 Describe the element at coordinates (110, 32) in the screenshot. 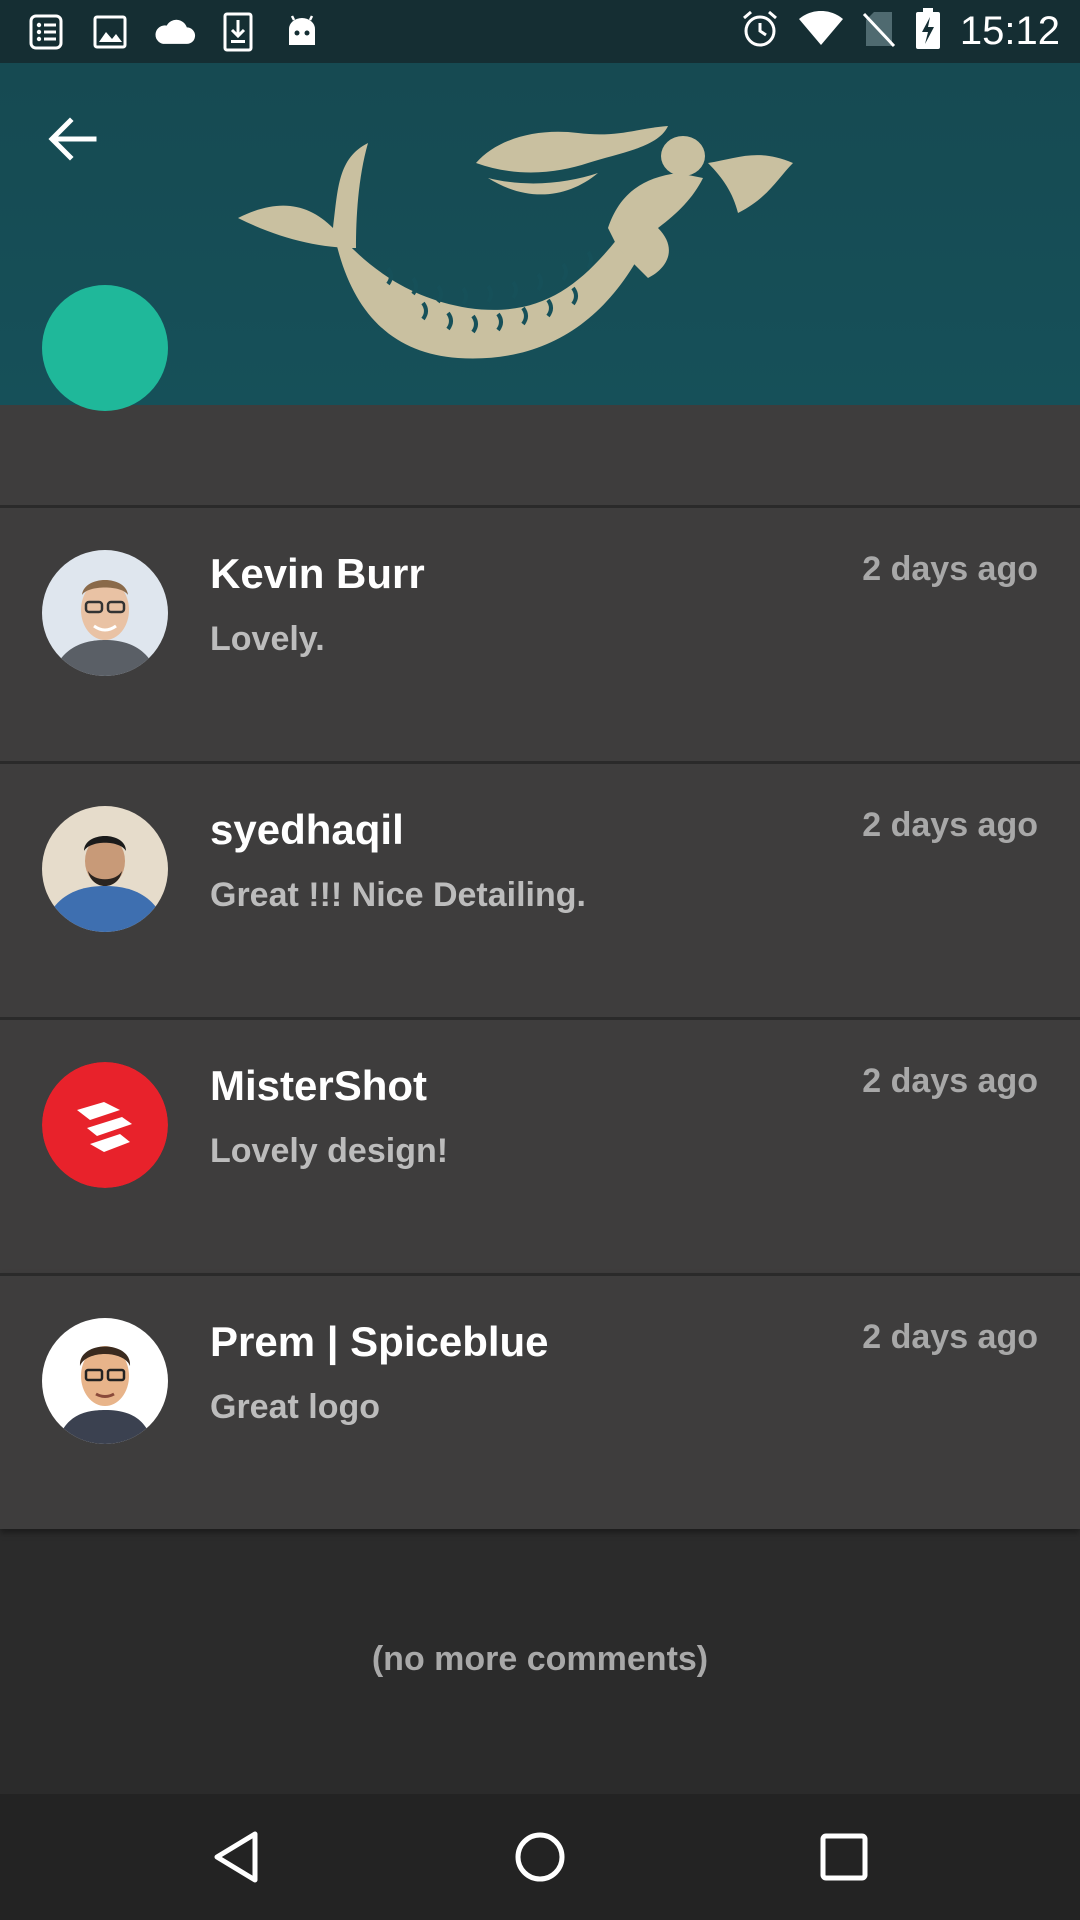

I see `image-icon` at that location.